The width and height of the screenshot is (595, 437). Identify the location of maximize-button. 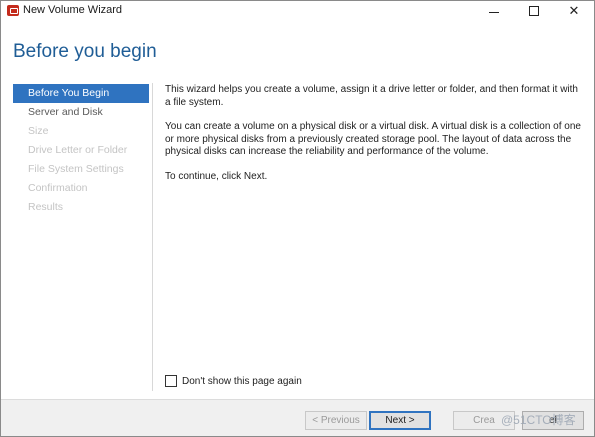
(534, 11).